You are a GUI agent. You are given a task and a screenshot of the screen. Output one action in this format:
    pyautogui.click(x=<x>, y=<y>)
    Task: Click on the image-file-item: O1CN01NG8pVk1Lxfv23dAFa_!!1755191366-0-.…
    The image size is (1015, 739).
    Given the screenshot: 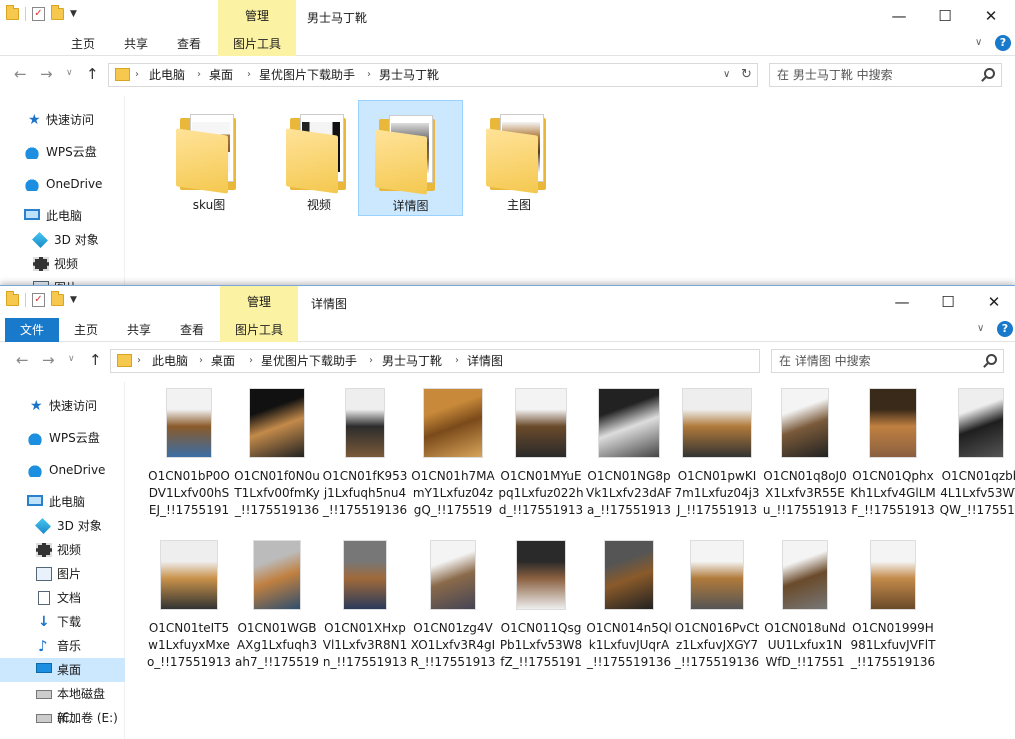 What is the action you would take?
    pyautogui.click(x=629, y=462)
    